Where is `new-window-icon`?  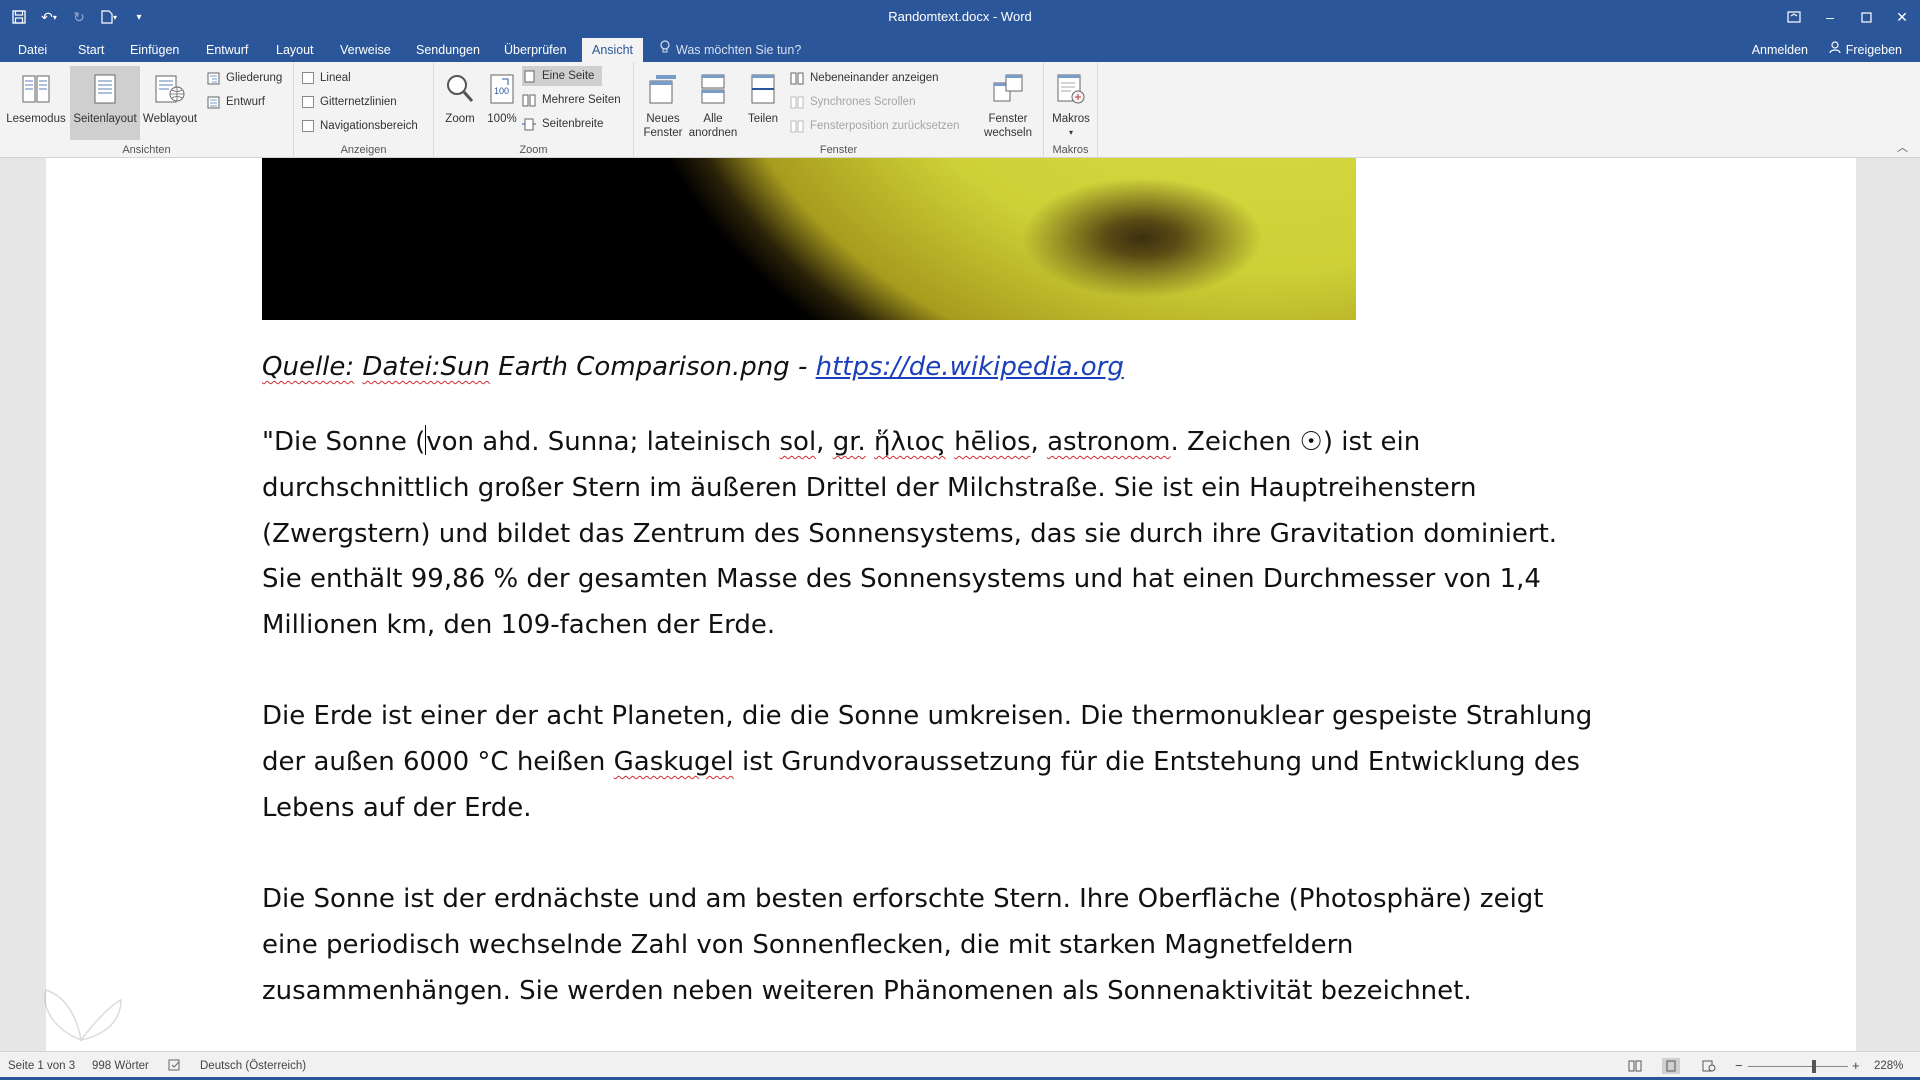 new-window-icon is located at coordinates (663, 89).